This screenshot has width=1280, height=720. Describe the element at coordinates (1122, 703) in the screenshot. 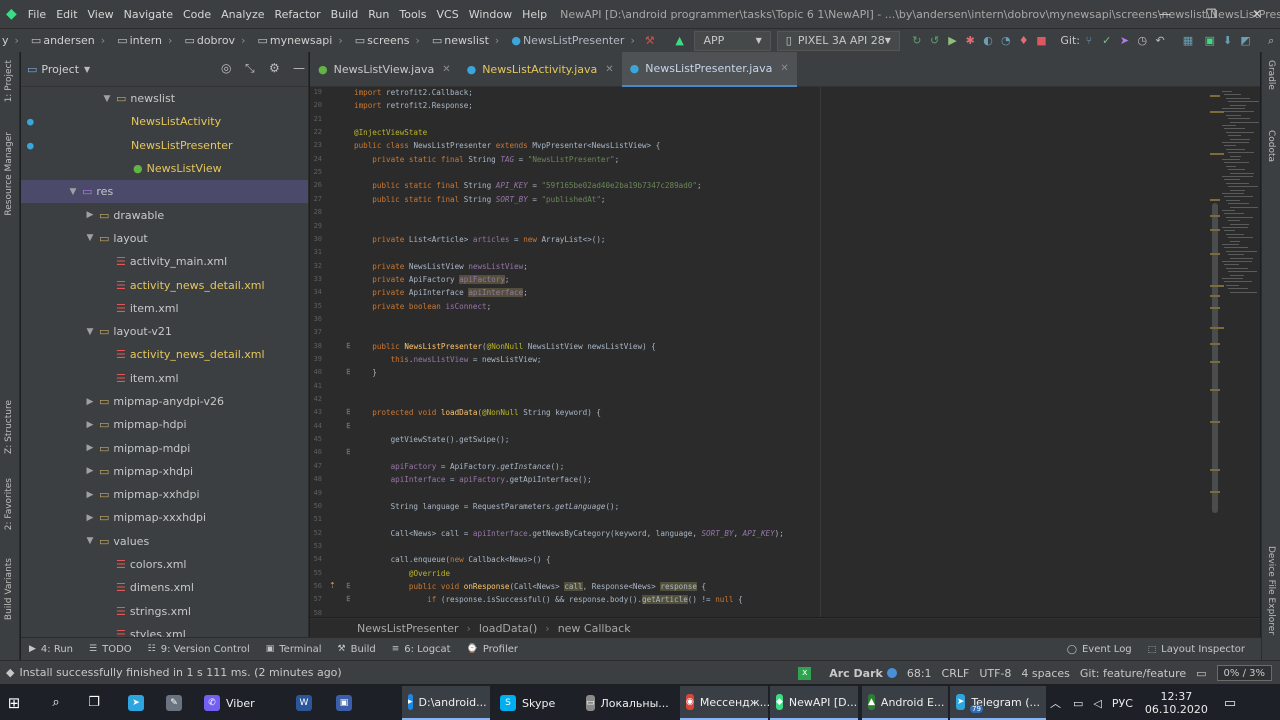

I see `language-indicator: РУС` at that location.